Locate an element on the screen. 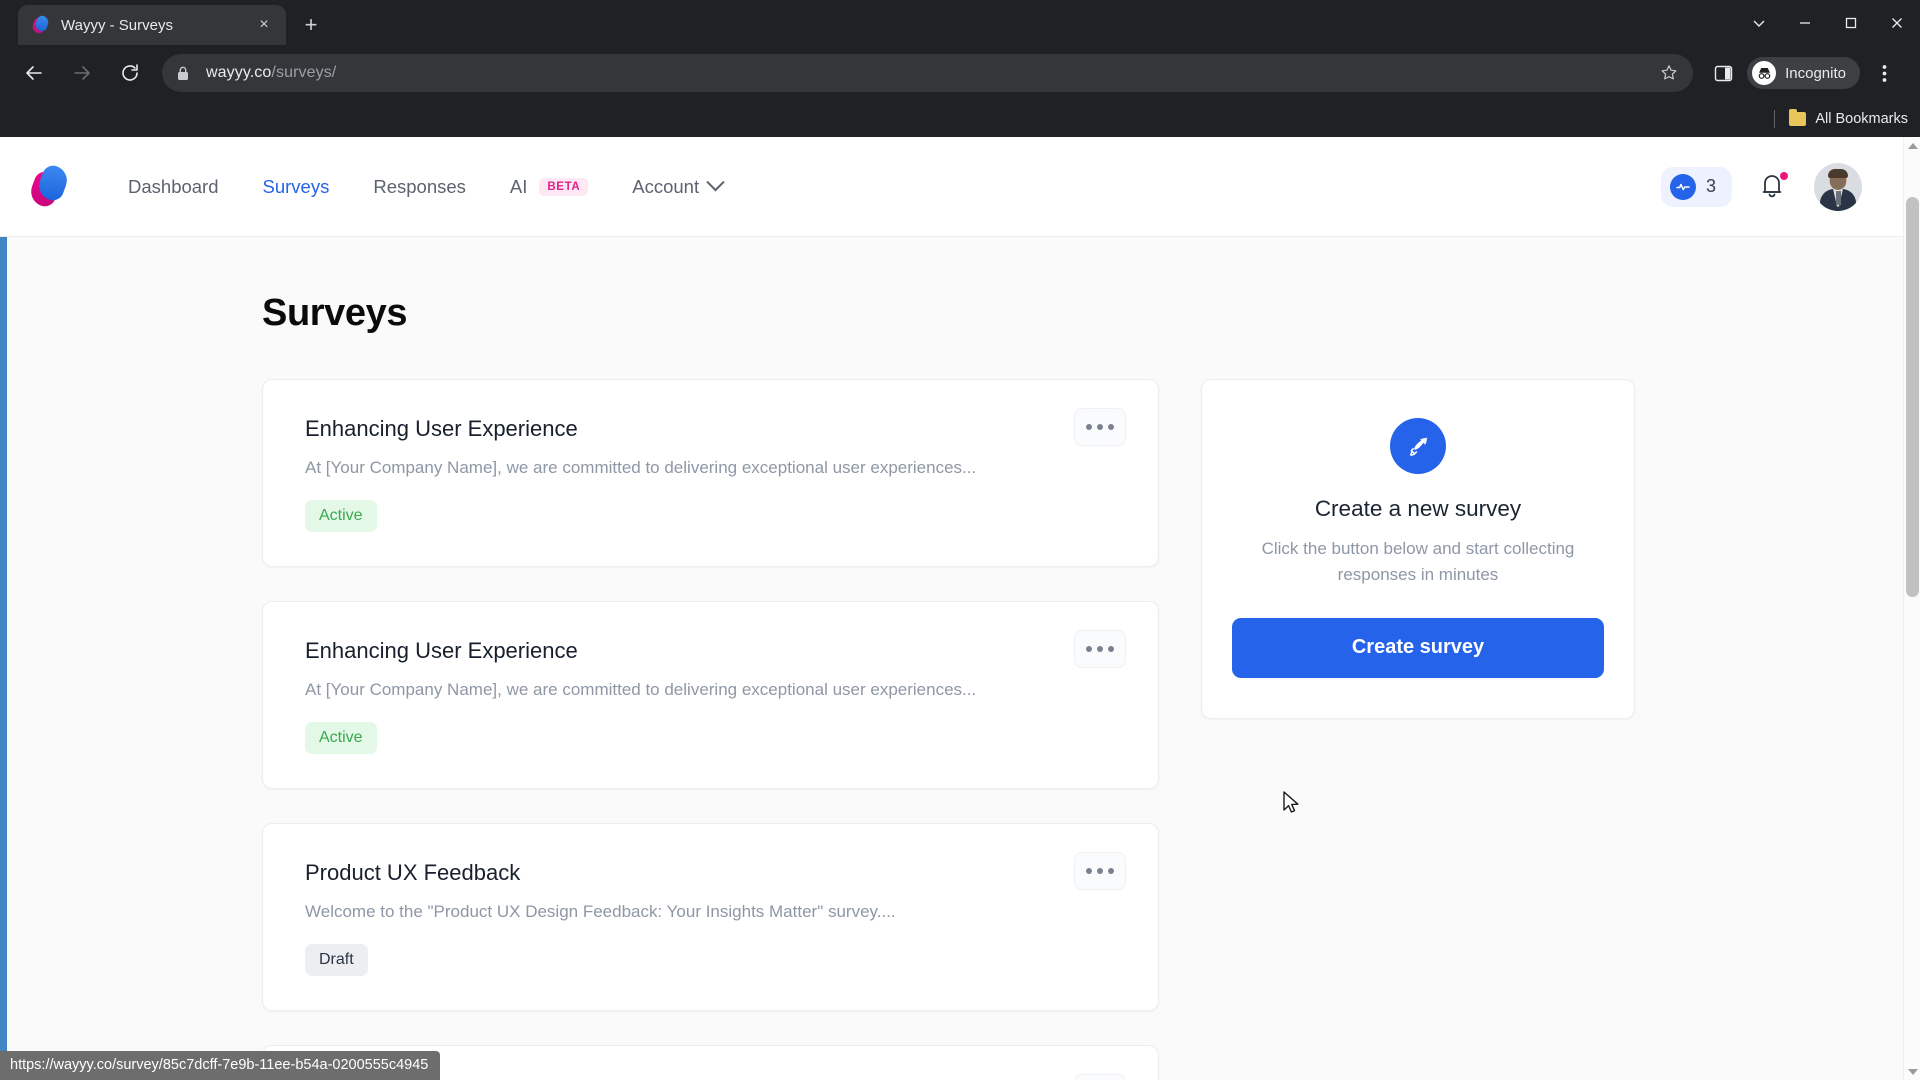 Image resolution: width=1920 pixels, height=1080 pixels. url-path: /surveys/ is located at coordinates (304, 72).